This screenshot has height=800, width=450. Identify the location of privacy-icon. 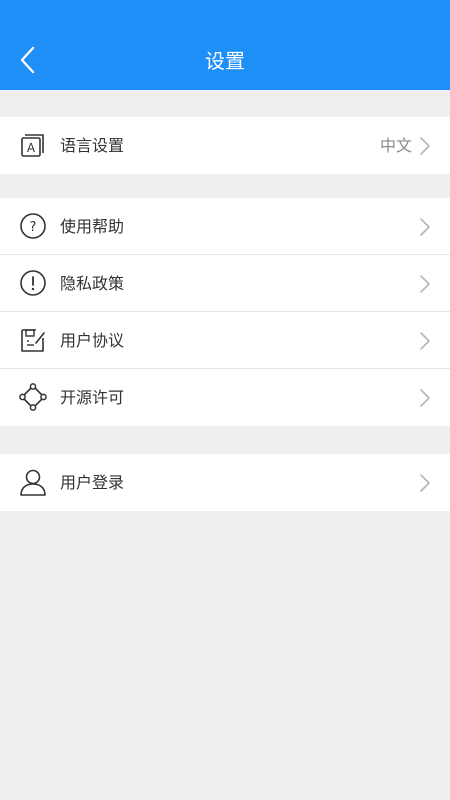
(33, 283).